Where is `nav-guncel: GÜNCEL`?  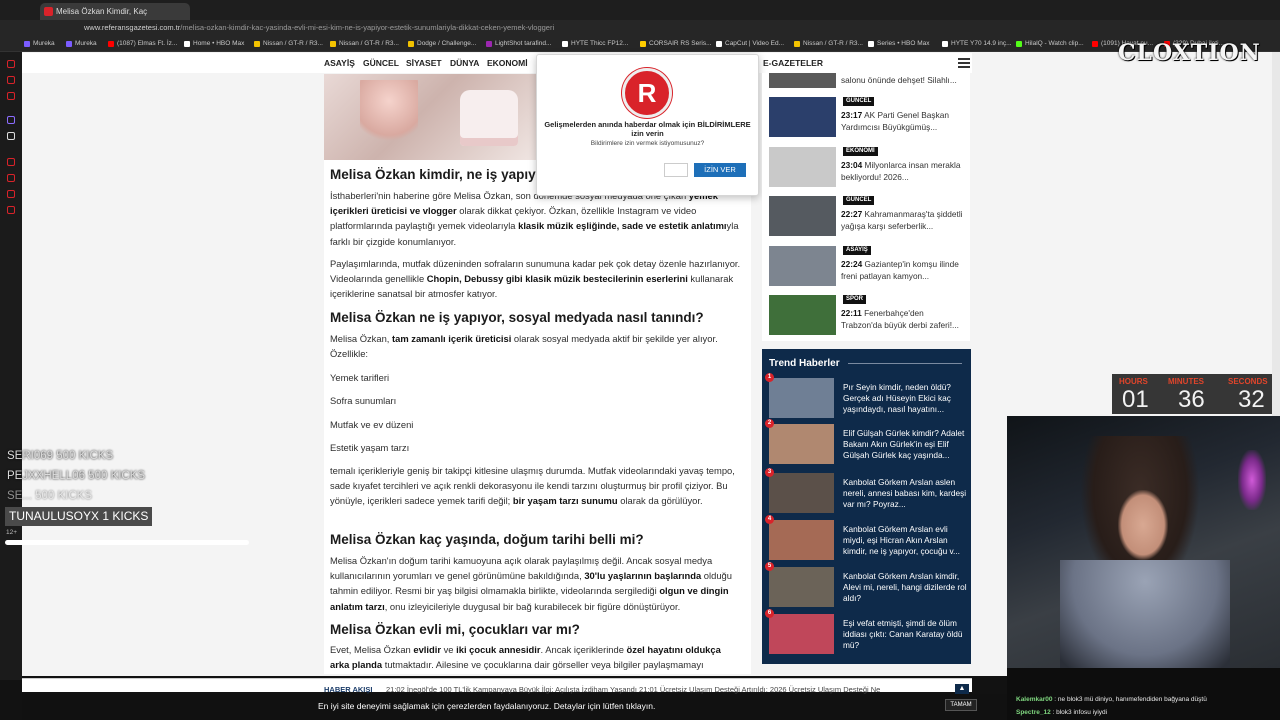
nav-guncel: GÜNCEL is located at coordinates (381, 63).